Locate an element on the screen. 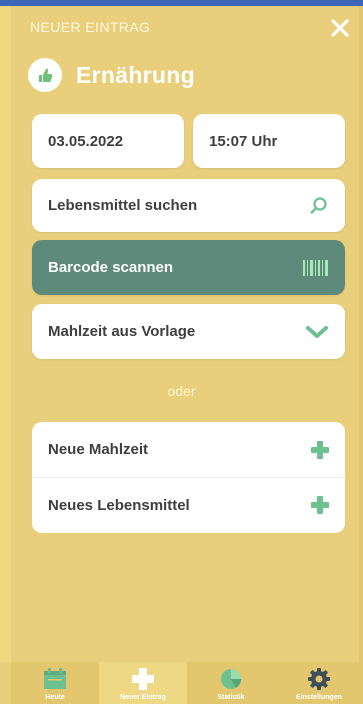 Image resolution: width=363 pixels, height=704 pixels. nav-label-neuer-eintrag: Neuer Eintrag is located at coordinates (143, 697).